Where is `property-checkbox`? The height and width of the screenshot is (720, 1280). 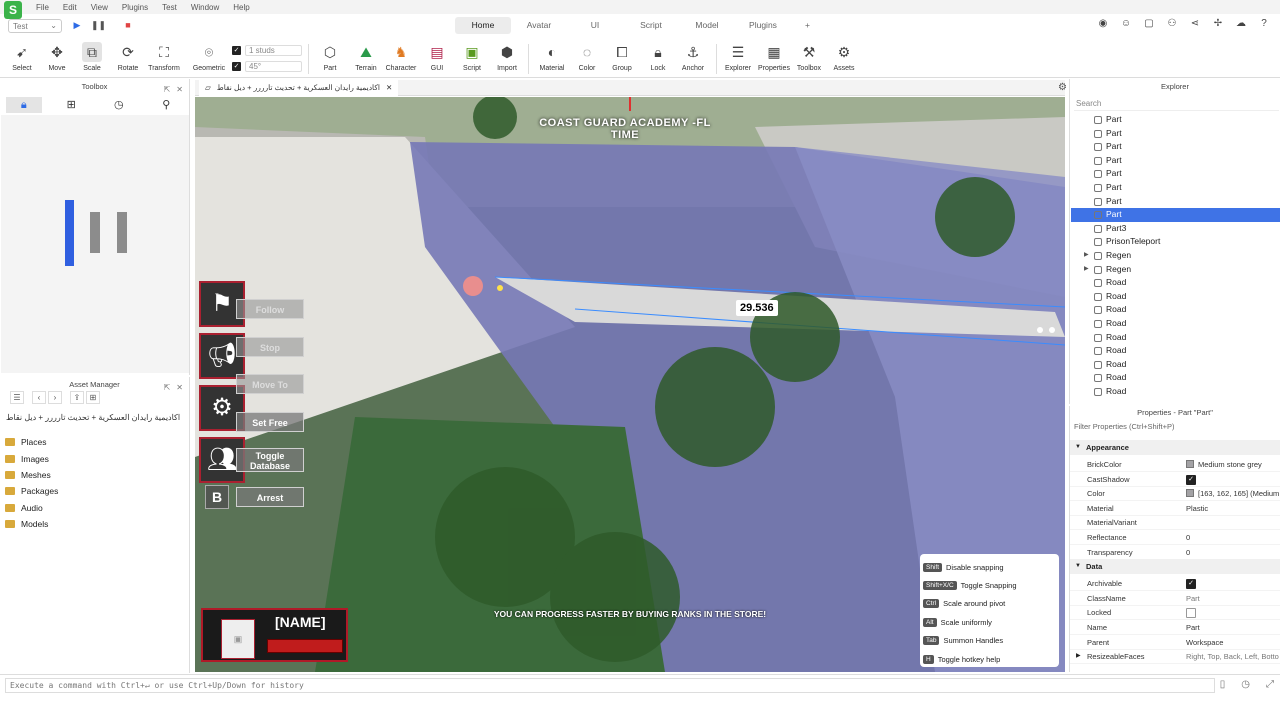 property-checkbox is located at coordinates (1191, 613).